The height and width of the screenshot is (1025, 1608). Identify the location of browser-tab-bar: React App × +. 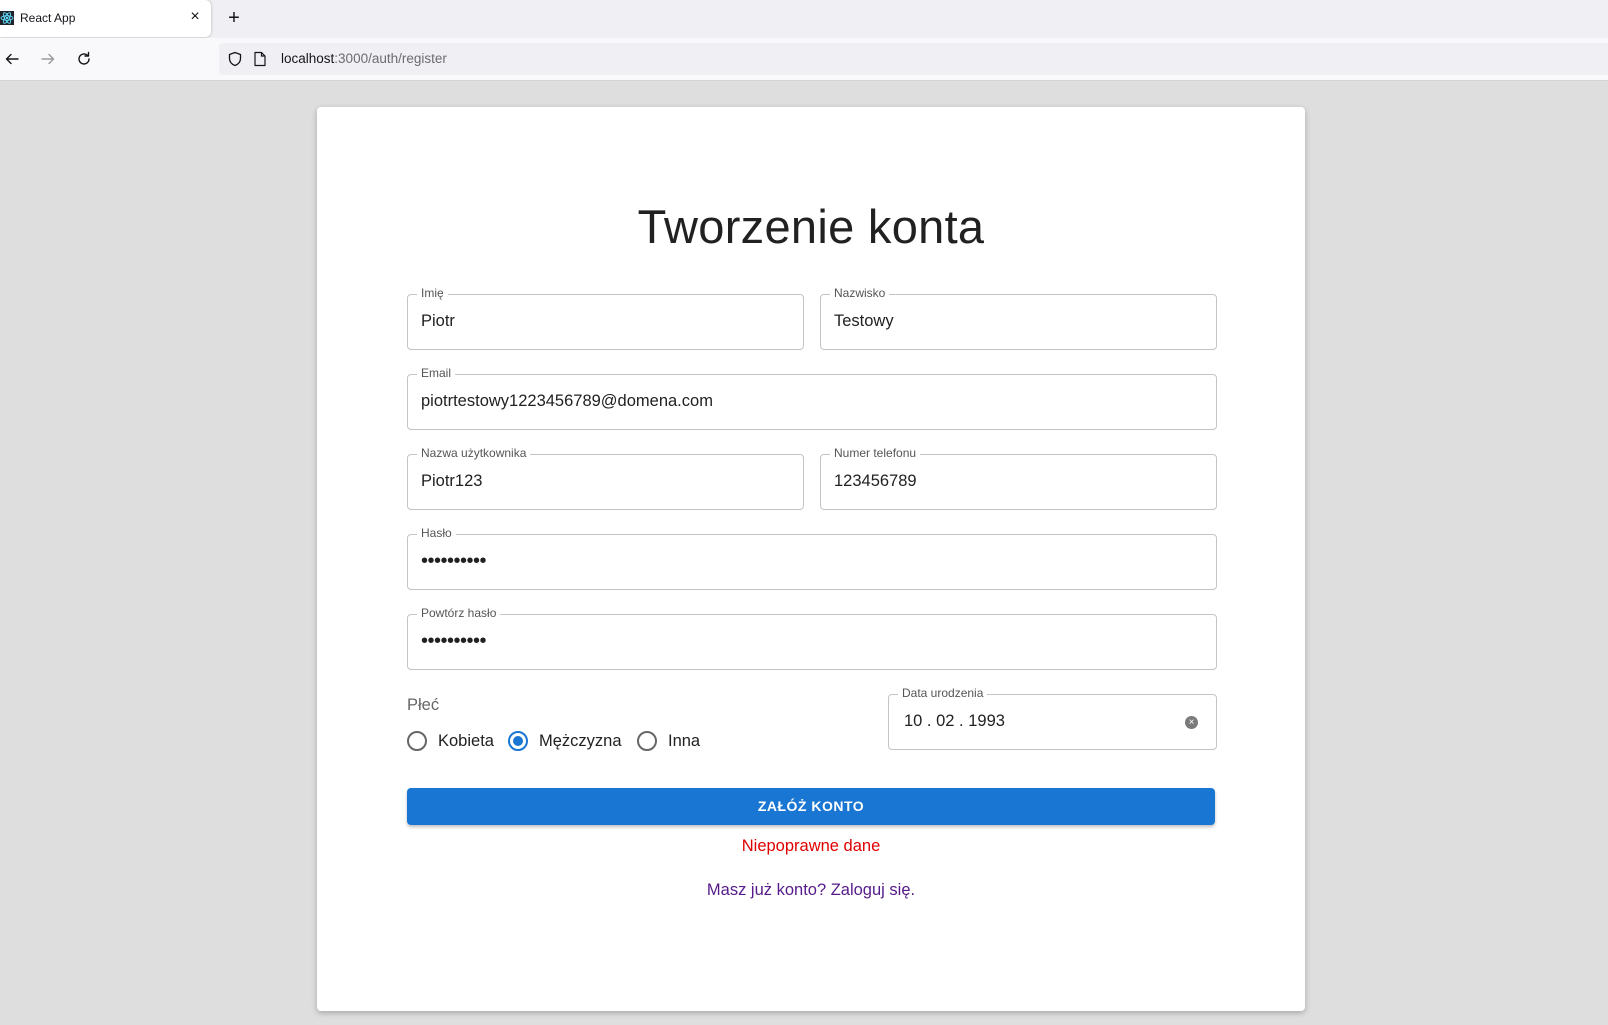
(804, 19).